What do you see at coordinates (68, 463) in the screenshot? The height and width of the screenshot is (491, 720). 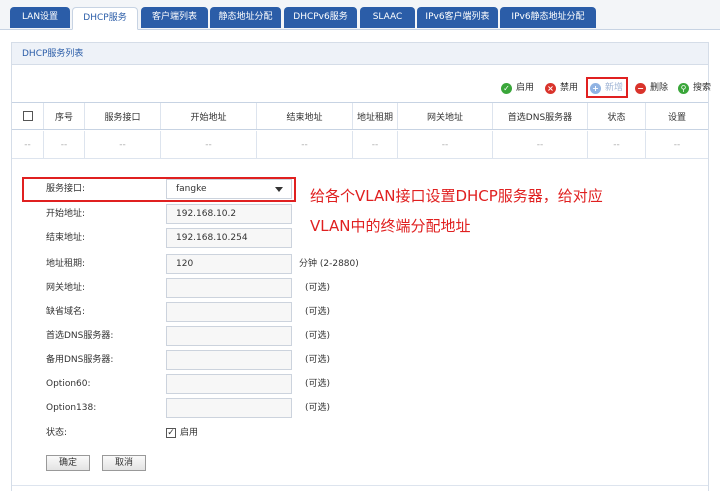 I see `ok-button: 确定` at bounding box center [68, 463].